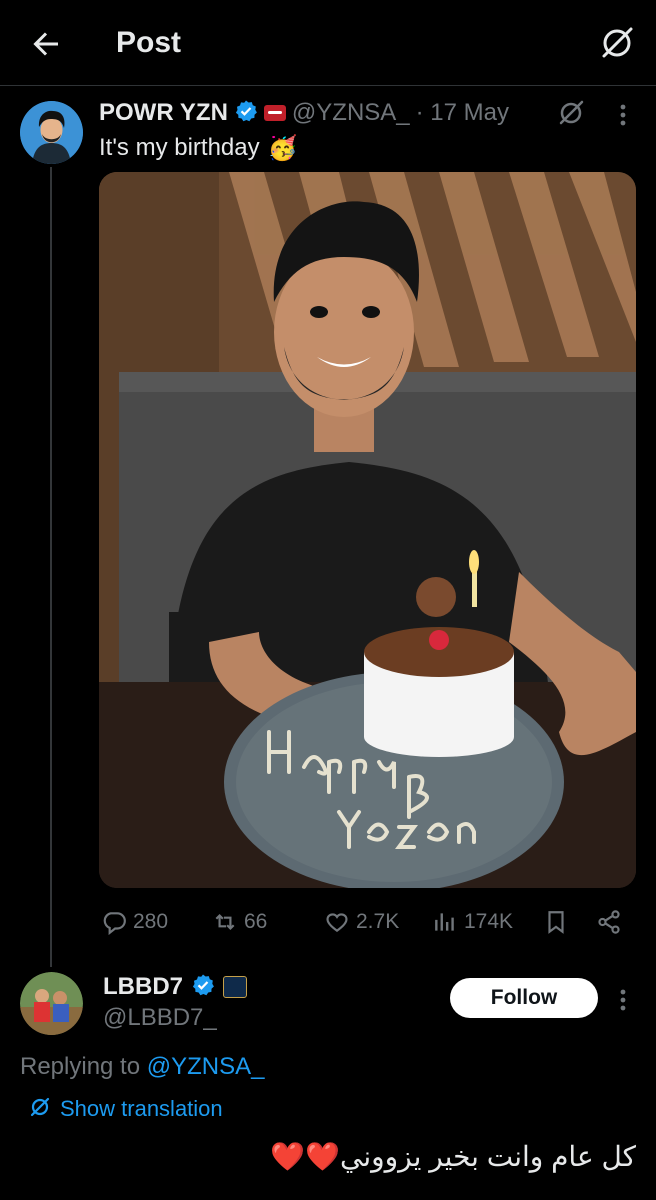  I want to click on show-translation-button: Show translation, so click(125, 1109).